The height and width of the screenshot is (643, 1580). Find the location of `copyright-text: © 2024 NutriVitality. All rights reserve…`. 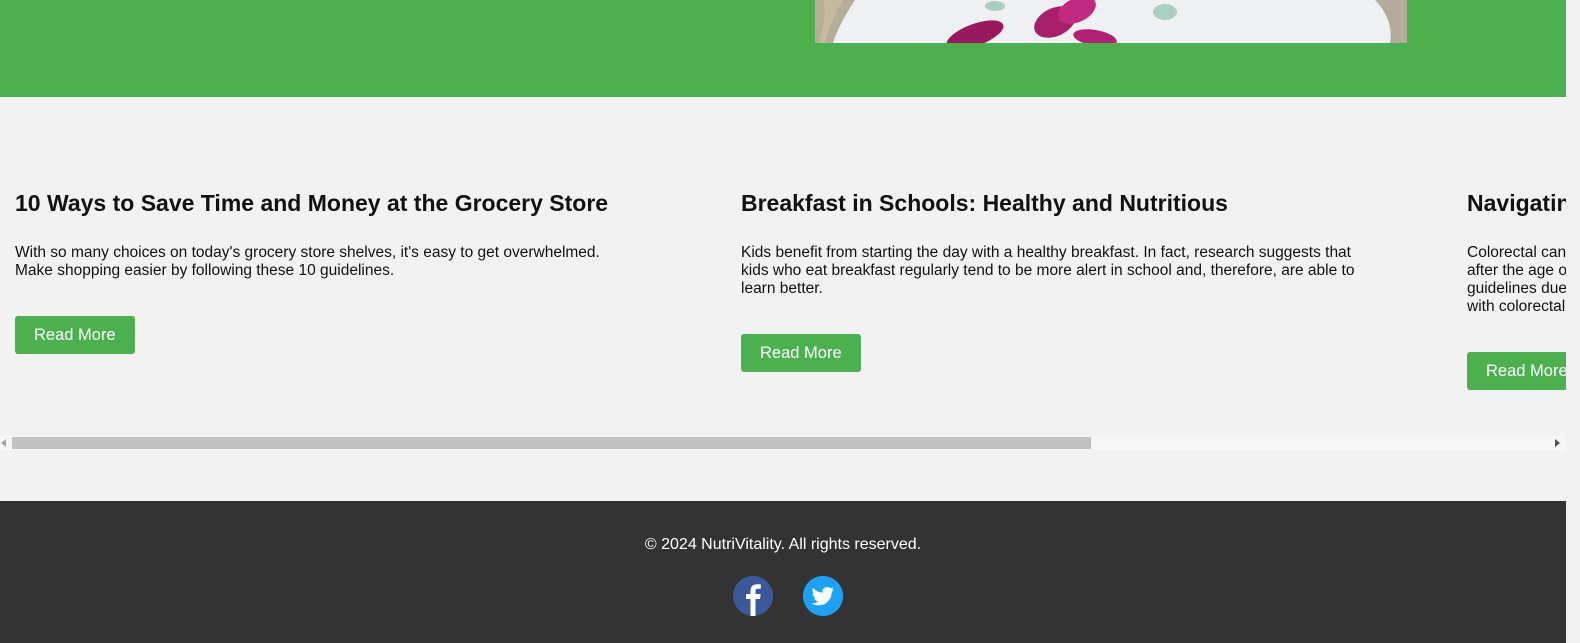

copyright-text: © 2024 NutriVitality. All rights reserve… is located at coordinates (783, 544).